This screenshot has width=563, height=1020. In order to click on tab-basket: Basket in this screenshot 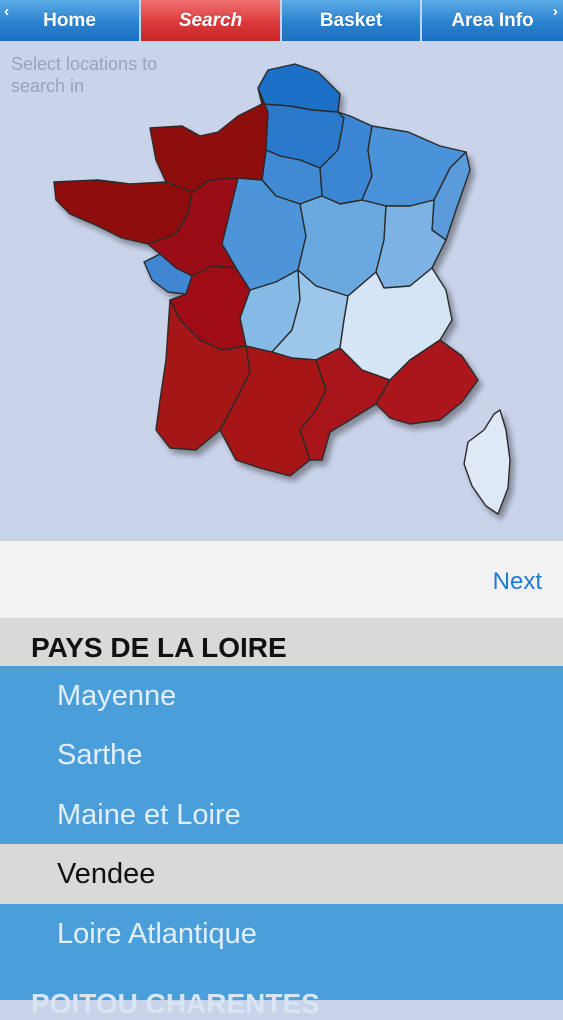, I will do `click(352, 20)`.